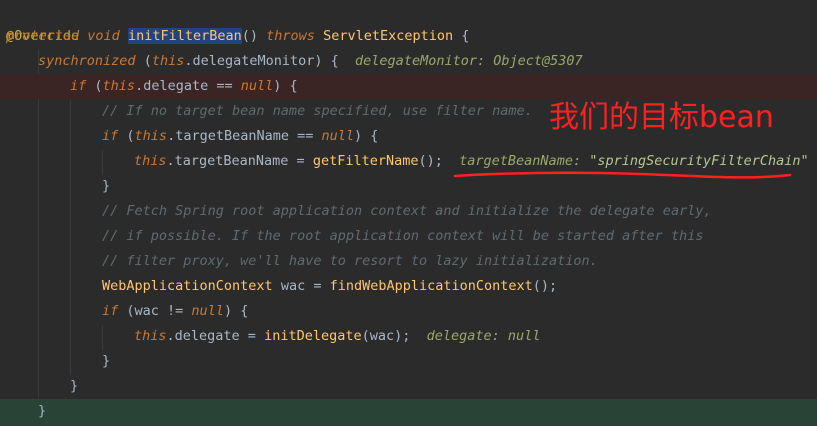 The width and height of the screenshot is (817, 426). I want to click on annotation-underline, so click(622, 175).